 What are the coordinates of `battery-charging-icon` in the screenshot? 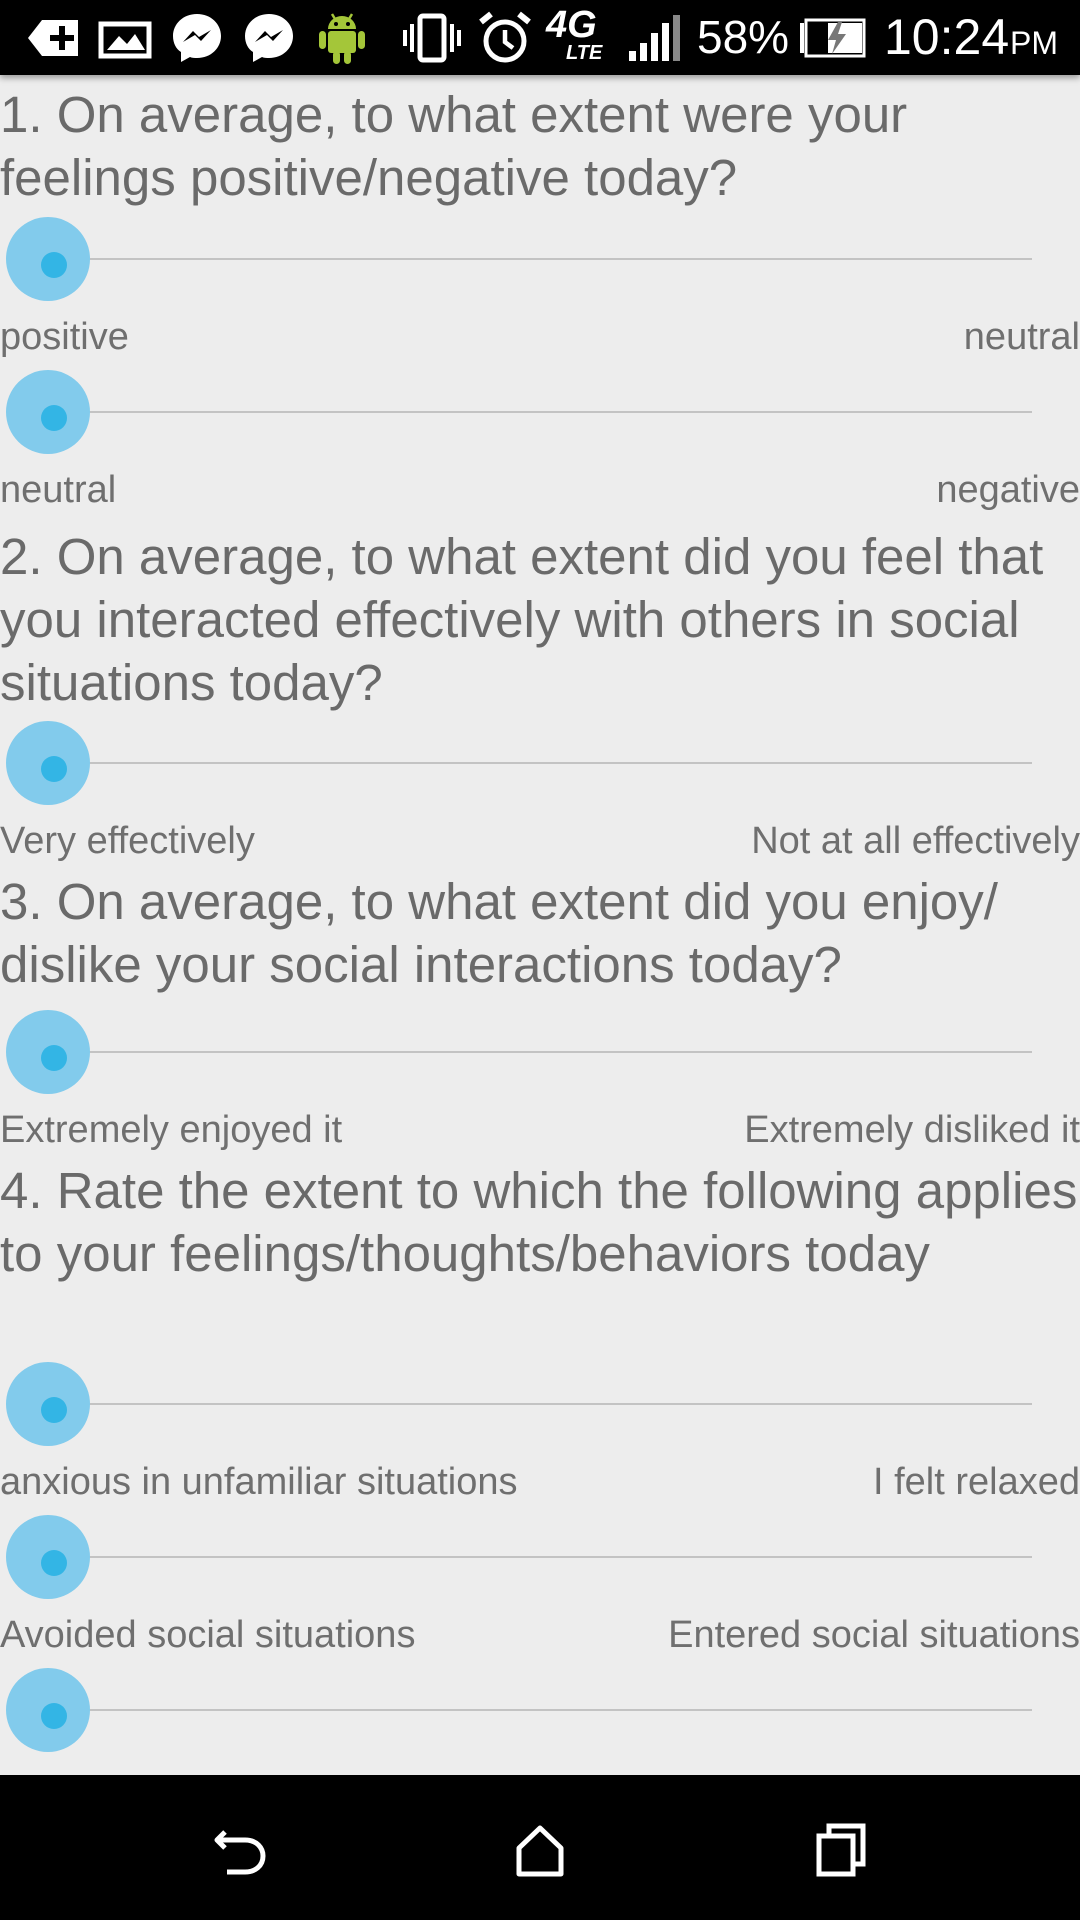 It's located at (833, 38).